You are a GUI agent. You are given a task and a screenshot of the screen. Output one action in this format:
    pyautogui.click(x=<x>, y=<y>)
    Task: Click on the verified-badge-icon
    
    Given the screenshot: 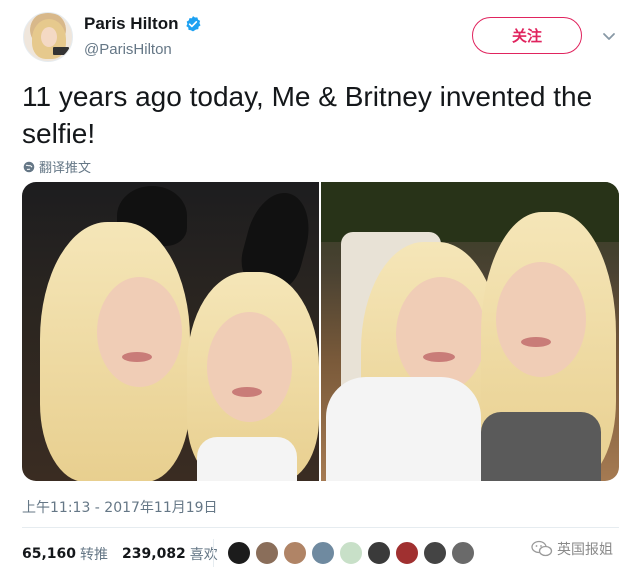 What is the action you would take?
    pyautogui.click(x=193, y=24)
    